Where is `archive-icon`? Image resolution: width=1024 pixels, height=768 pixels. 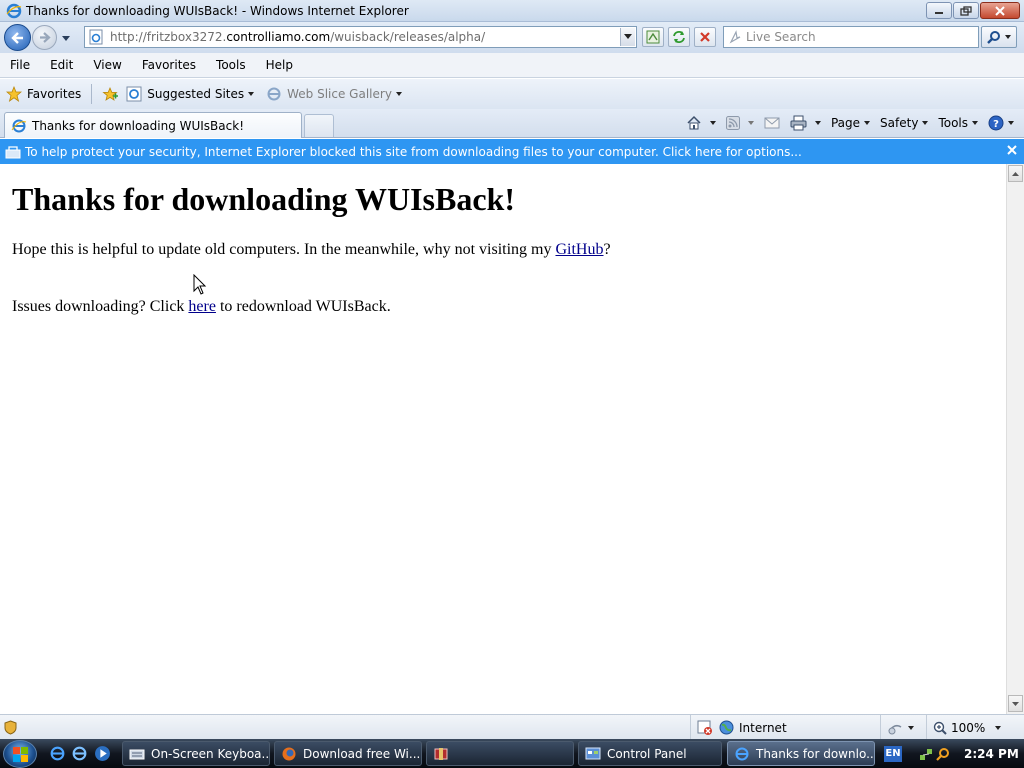
archive-icon is located at coordinates (441, 753).